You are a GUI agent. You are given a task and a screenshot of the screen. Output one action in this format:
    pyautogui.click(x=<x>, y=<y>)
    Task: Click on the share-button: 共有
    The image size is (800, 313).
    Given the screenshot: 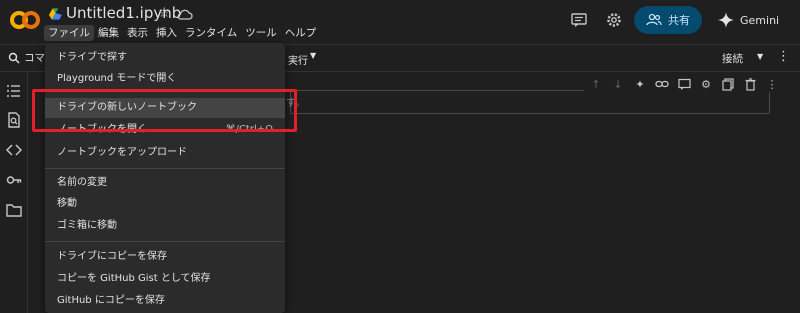 What is the action you would take?
    pyautogui.click(x=668, y=20)
    